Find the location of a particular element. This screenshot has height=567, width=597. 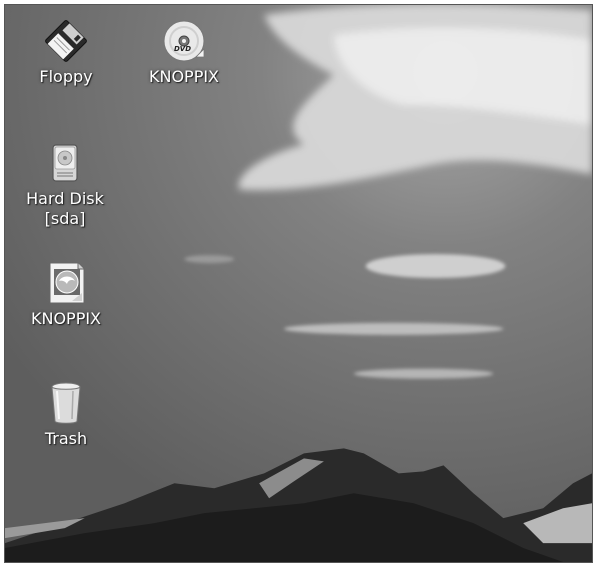

desktop-icon-knoppix-dvd: DVD KNOPPIX is located at coordinates (184, 52).